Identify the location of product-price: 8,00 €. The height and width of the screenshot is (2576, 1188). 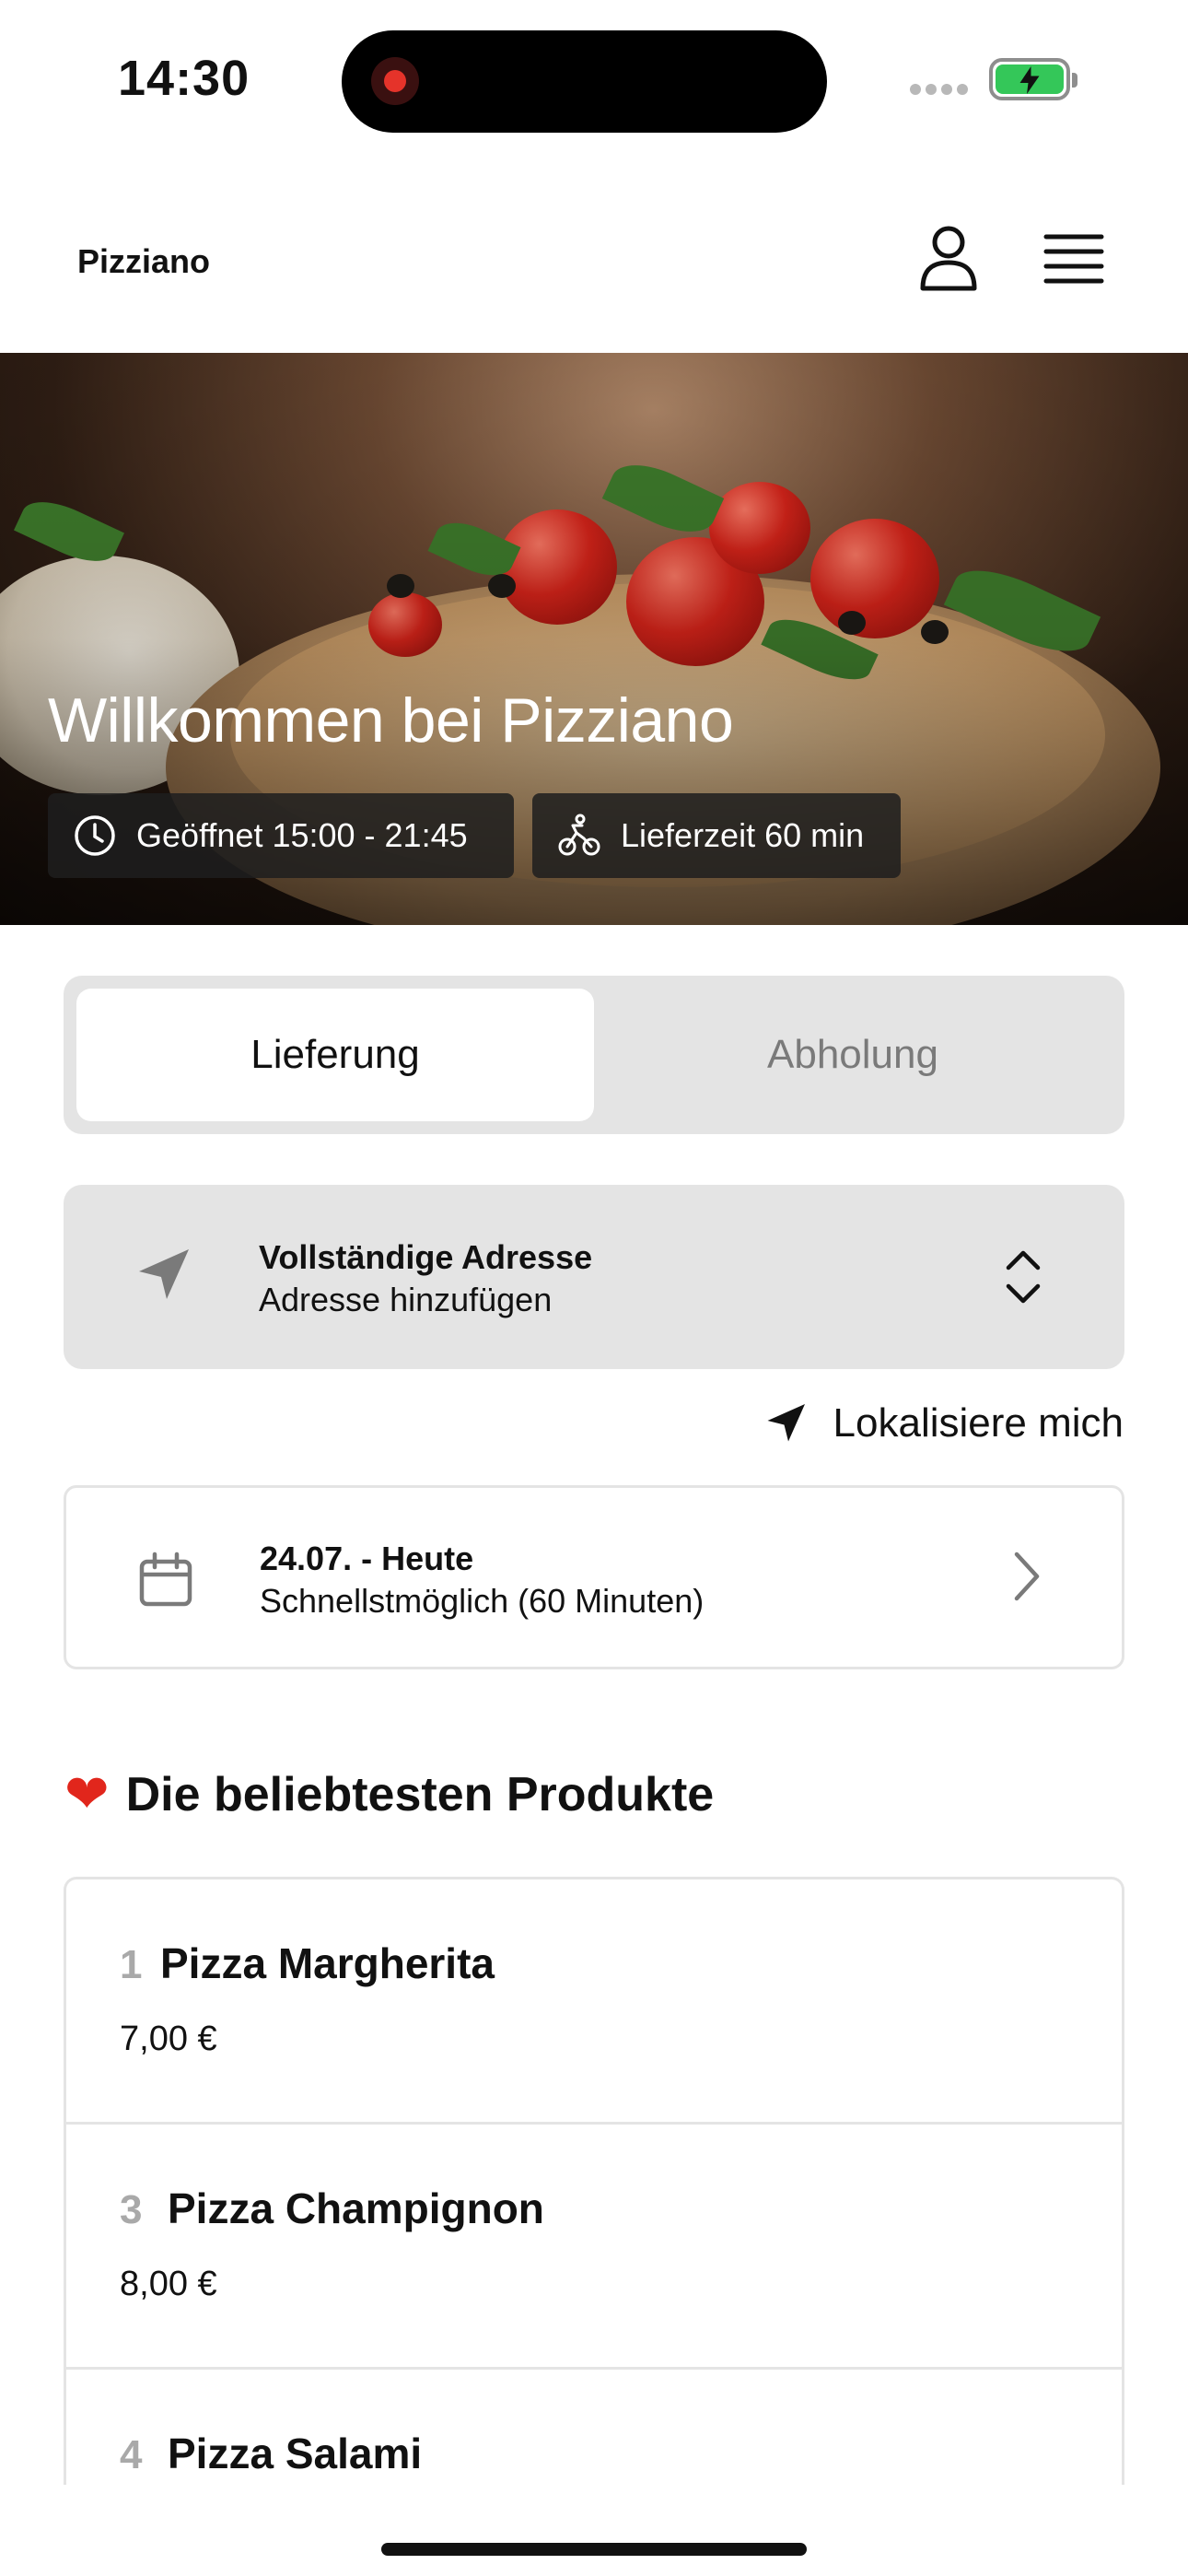
(168, 2284).